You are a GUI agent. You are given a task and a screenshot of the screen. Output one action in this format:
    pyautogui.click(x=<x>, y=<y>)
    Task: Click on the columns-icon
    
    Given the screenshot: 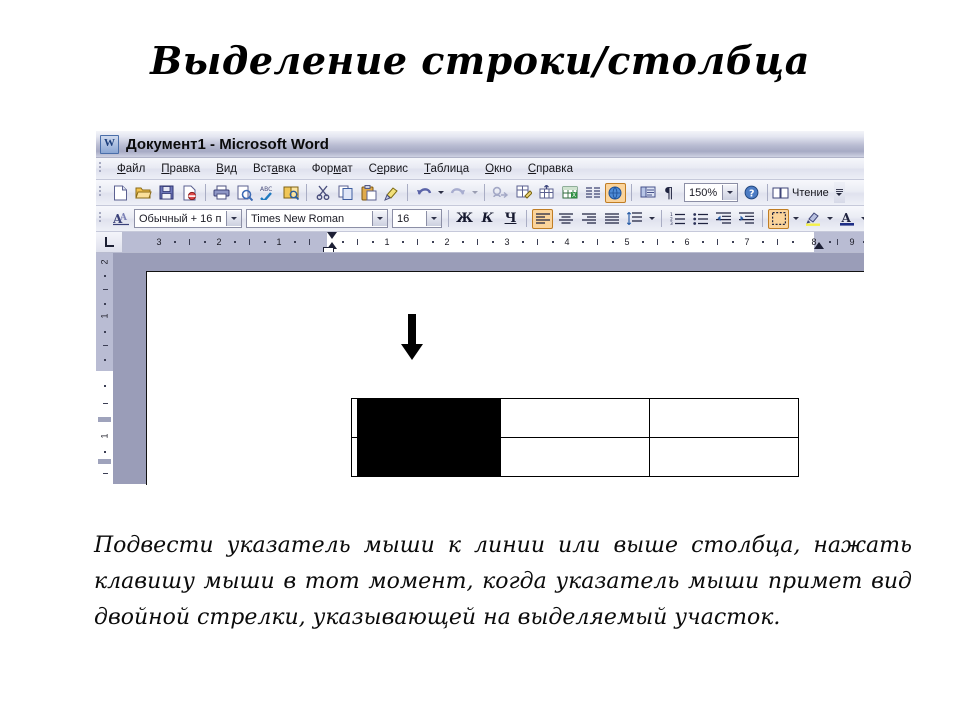 What is the action you would take?
    pyautogui.click(x=592, y=193)
    